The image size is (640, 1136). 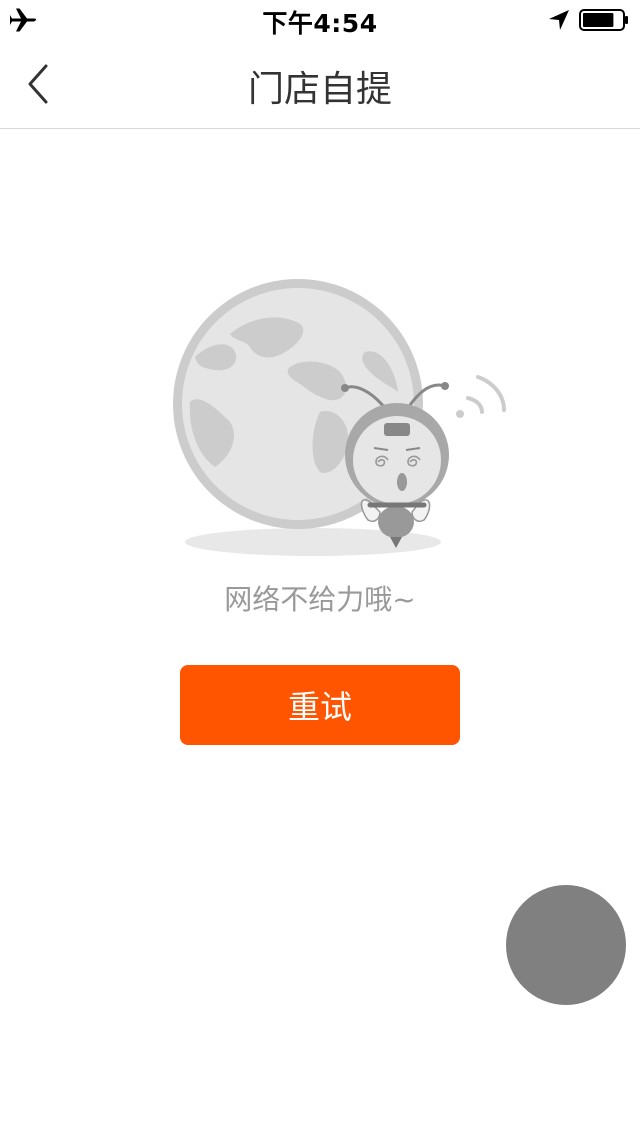 I want to click on retry-button: 重试, so click(x=320, y=705).